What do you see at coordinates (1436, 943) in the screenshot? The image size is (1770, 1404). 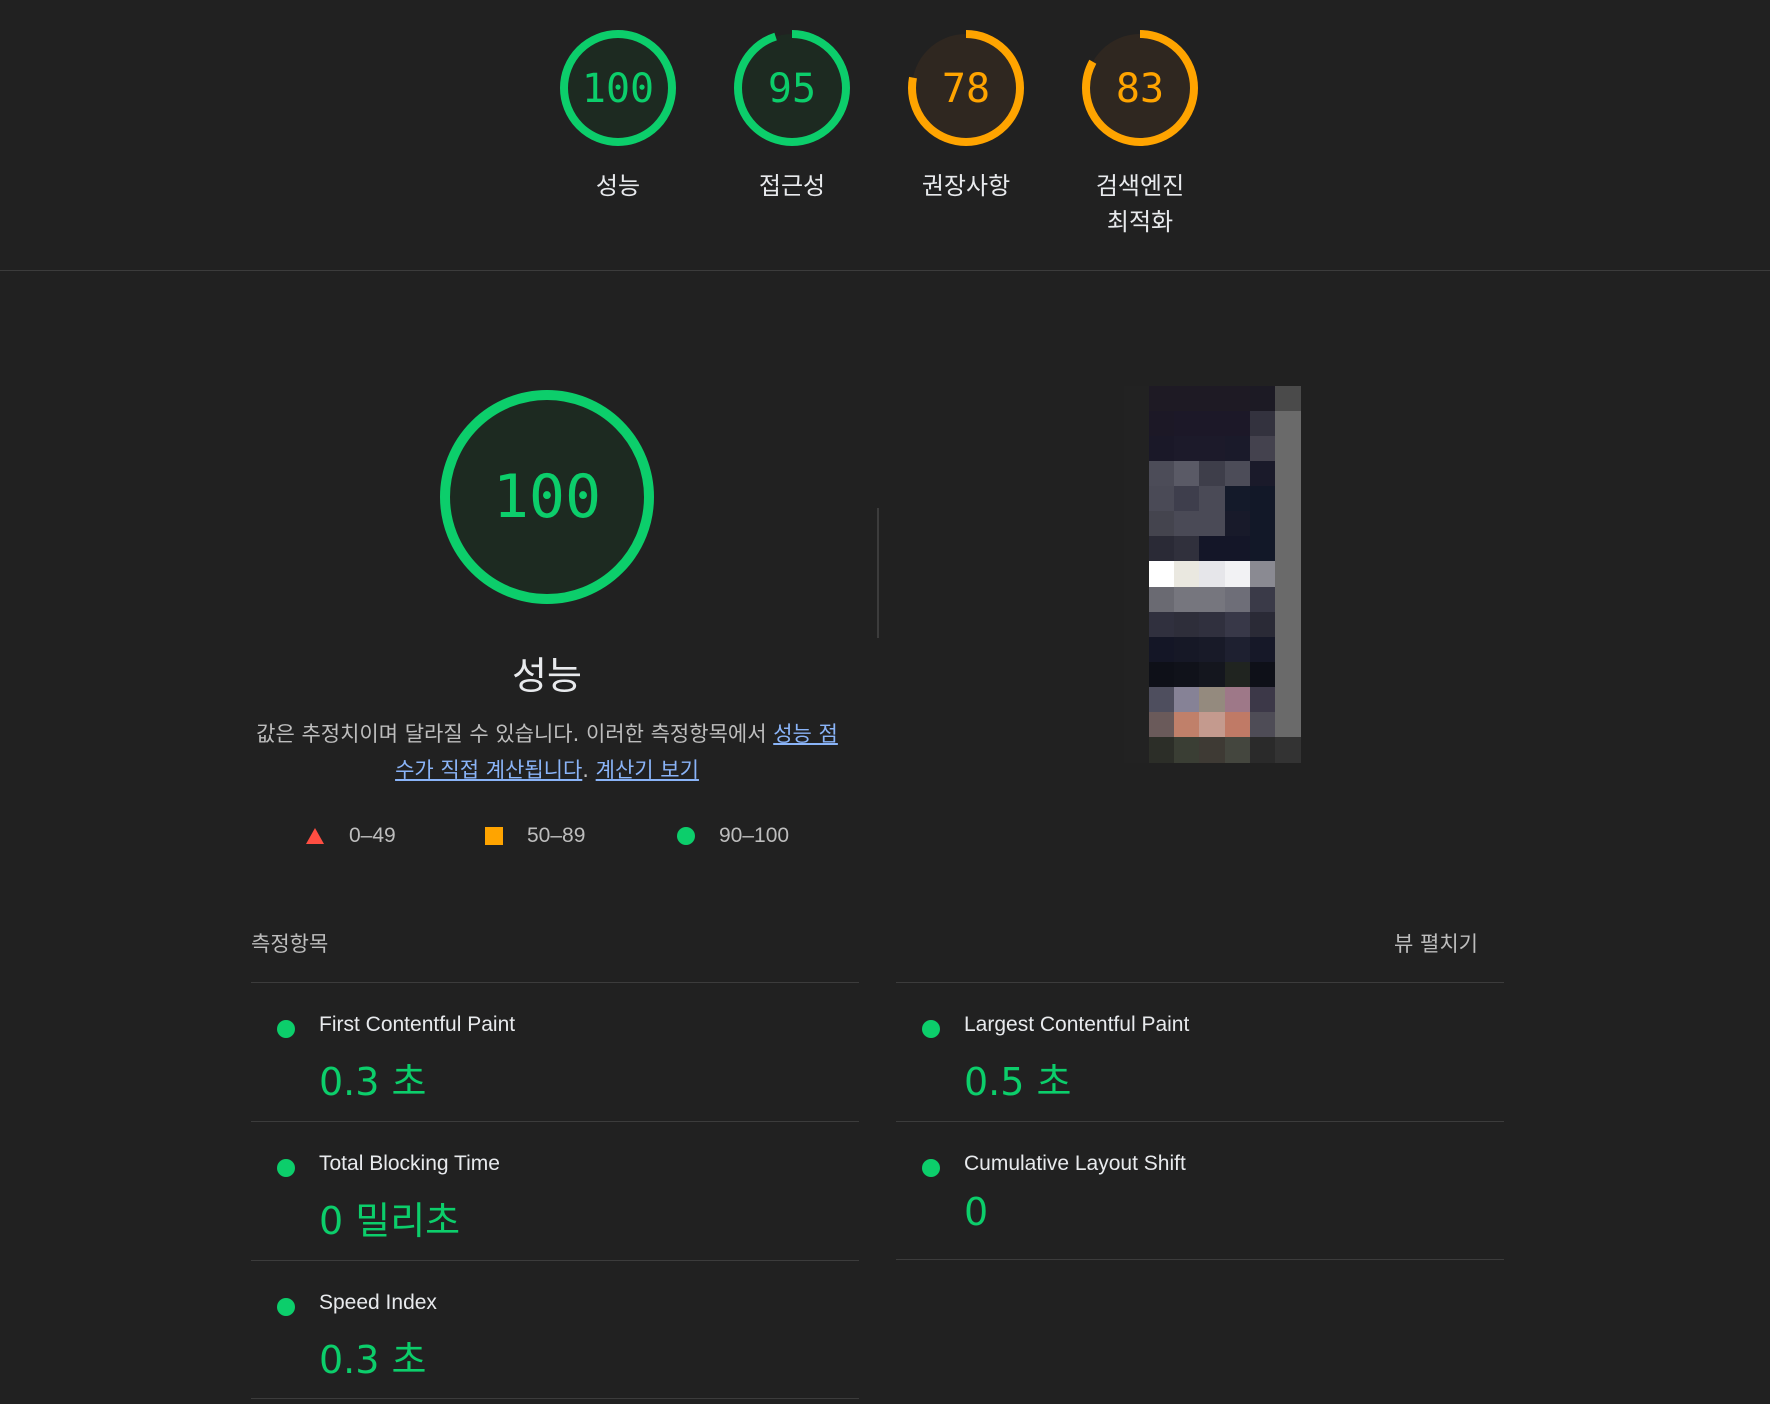 I see `expand-view-toggle: 뷰 펼치기` at bounding box center [1436, 943].